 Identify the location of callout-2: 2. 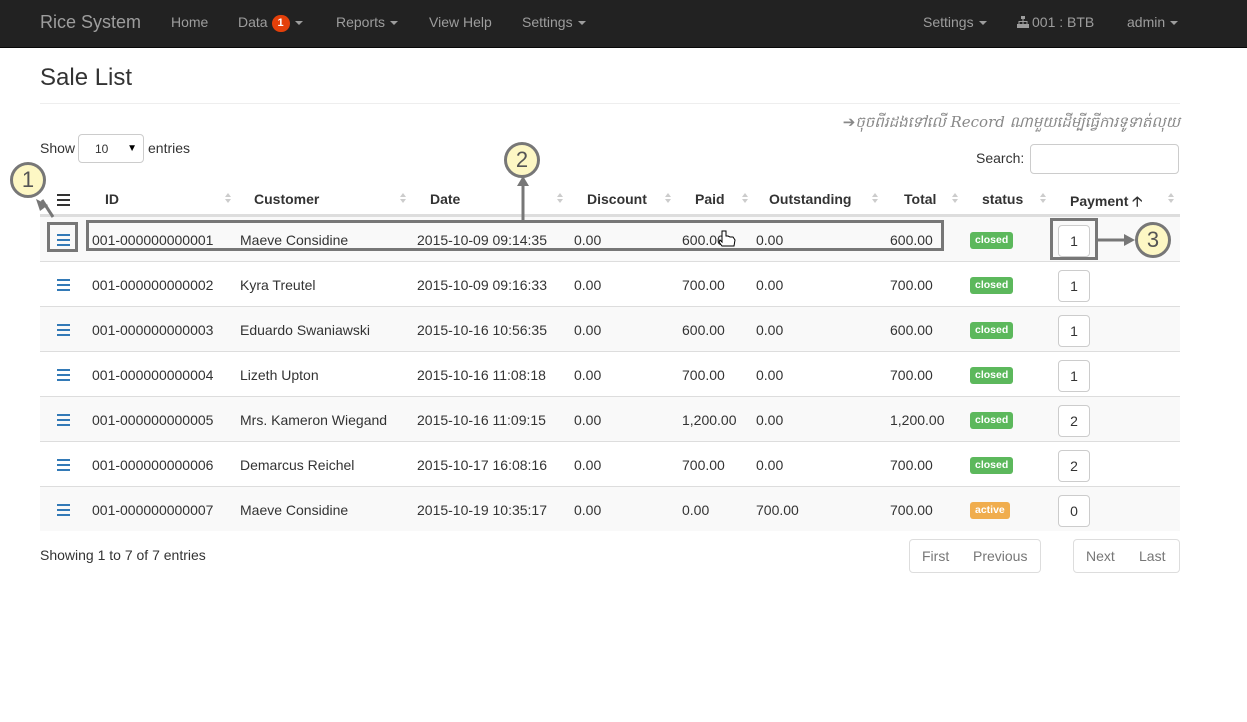
(522, 160).